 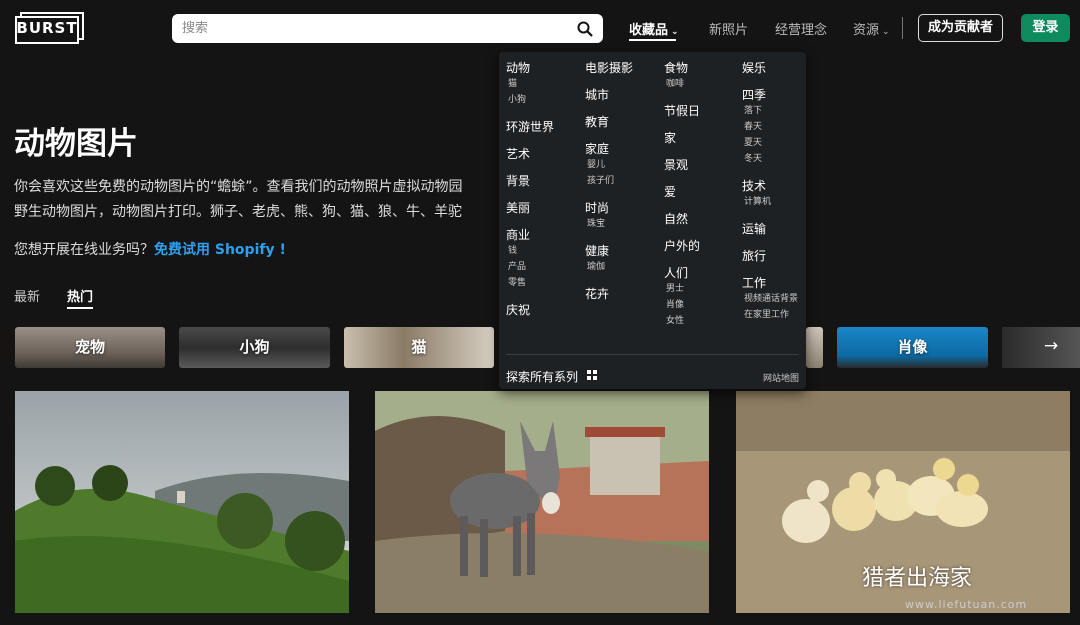 What do you see at coordinates (960, 28) in the screenshot?
I see `become-contributor-button: 成为贡献者` at bounding box center [960, 28].